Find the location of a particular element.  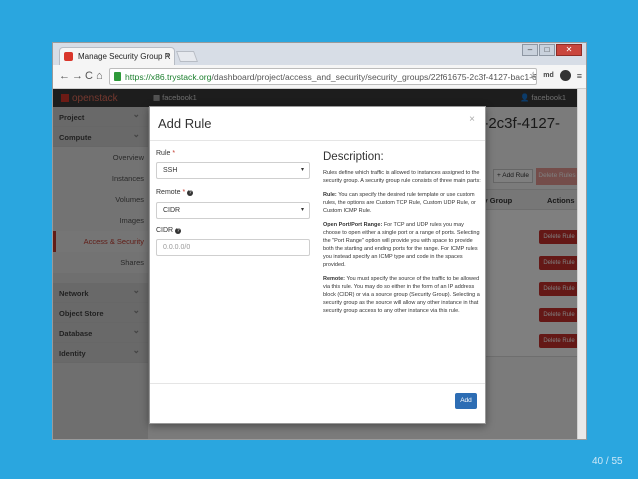

cidr-label-text: CIDR is located at coordinates (165, 230).